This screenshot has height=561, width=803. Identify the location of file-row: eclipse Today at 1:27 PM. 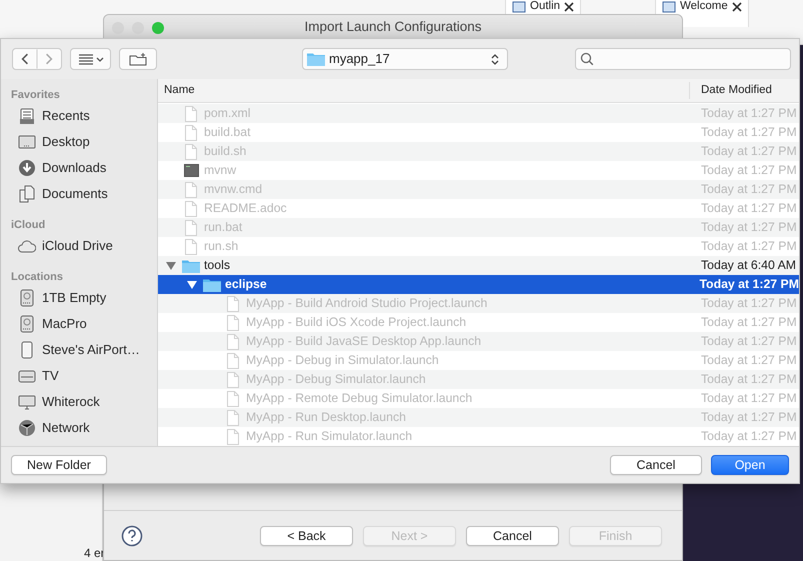
(478, 284).